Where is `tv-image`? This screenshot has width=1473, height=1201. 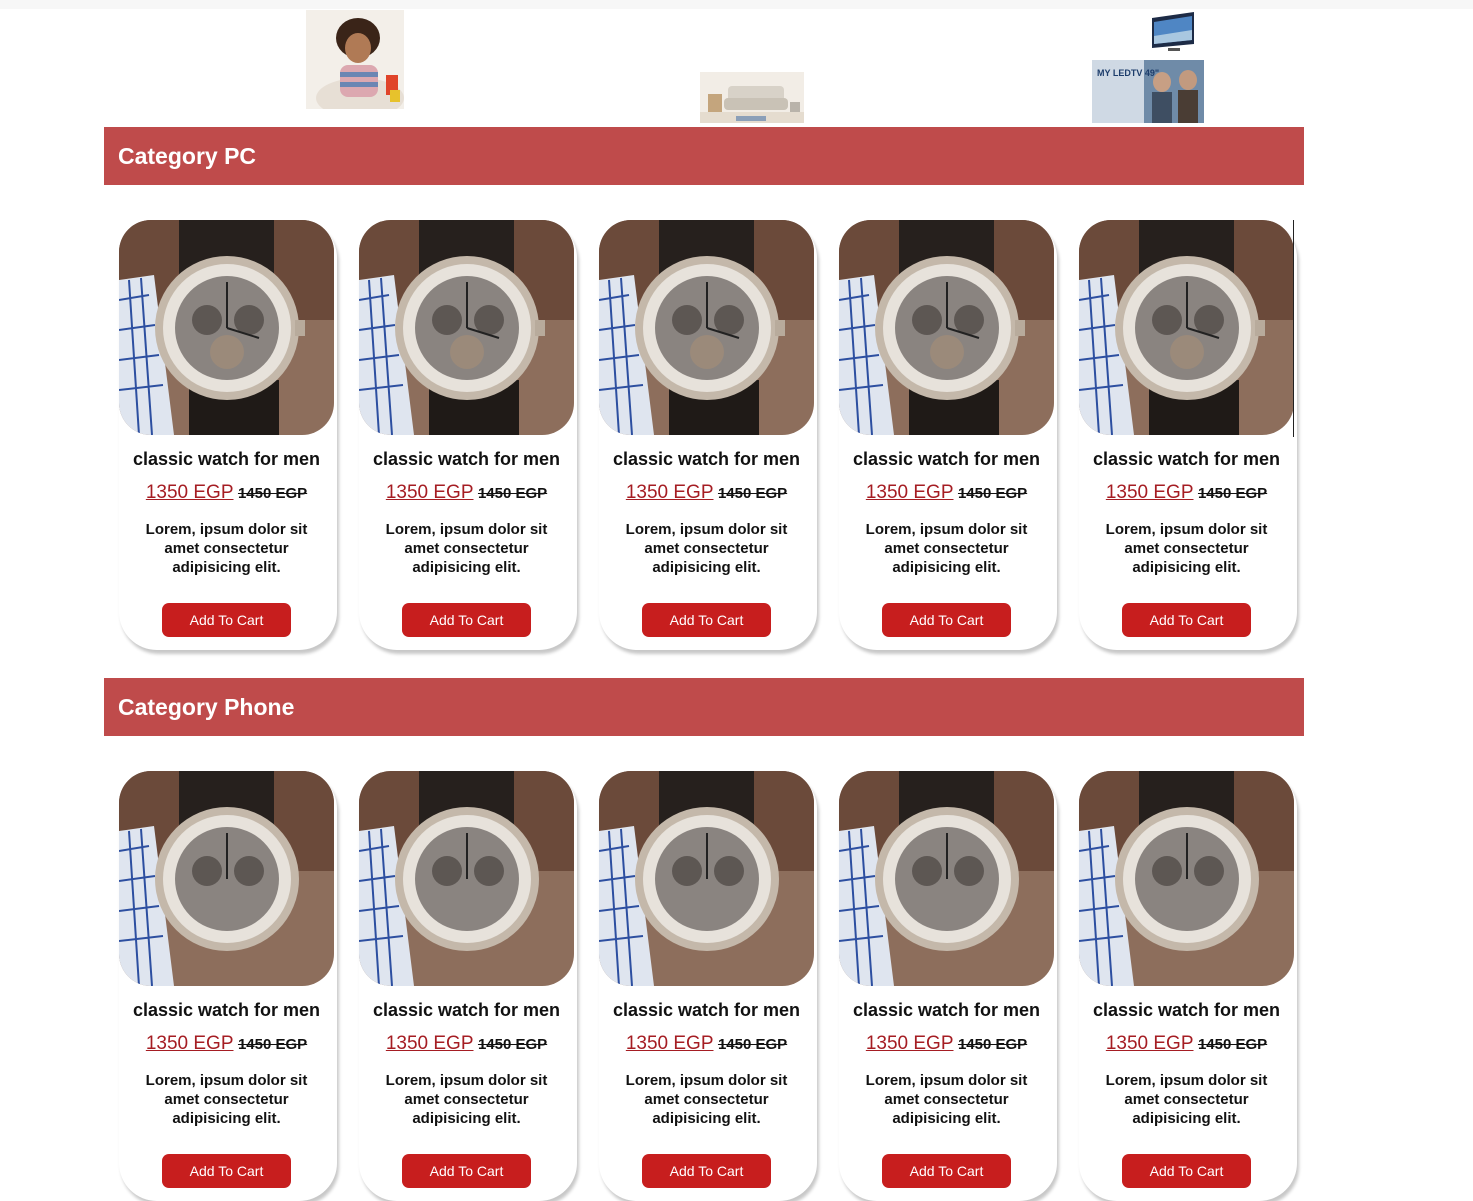
tv-image is located at coordinates (1173, 32).